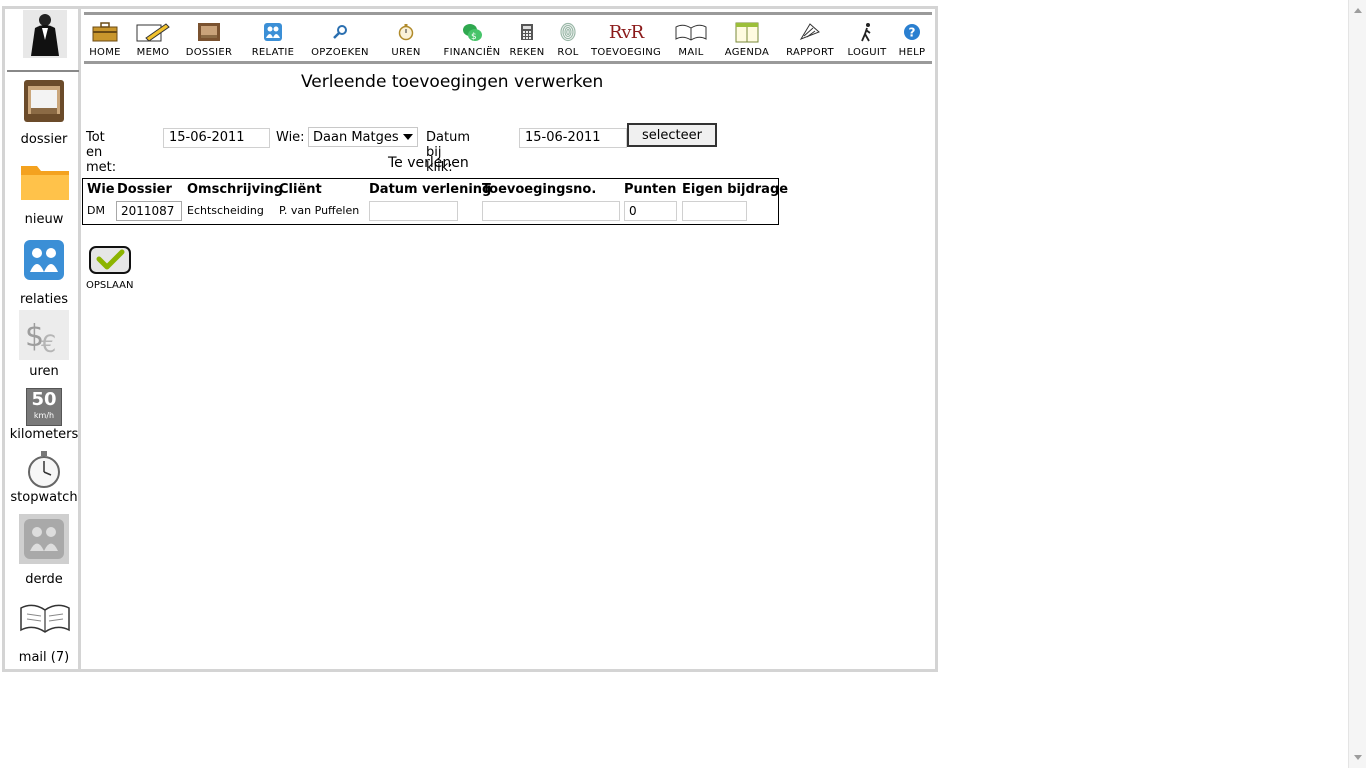 This screenshot has width=1366, height=768. I want to click on toolbar-label: RELATIE, so click(273, 52).